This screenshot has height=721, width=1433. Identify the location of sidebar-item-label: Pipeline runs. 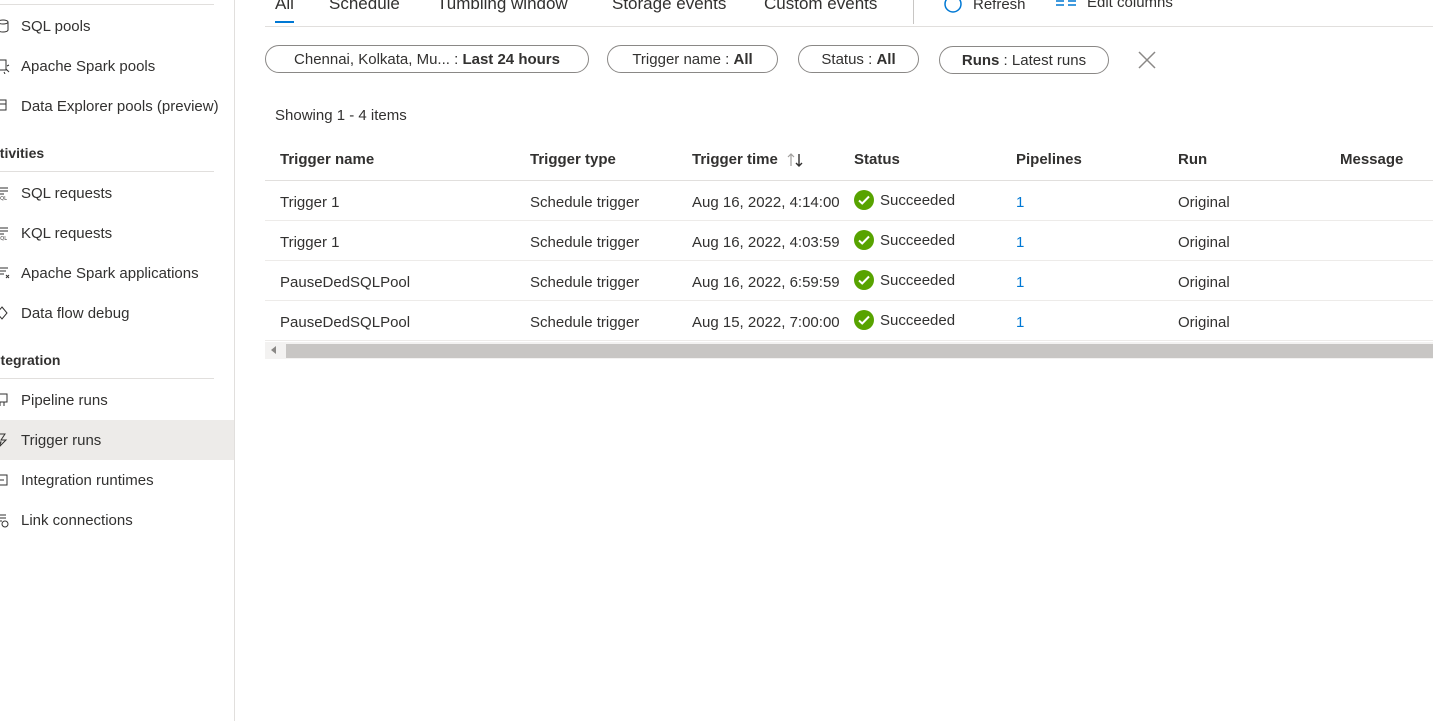
(64, 400).